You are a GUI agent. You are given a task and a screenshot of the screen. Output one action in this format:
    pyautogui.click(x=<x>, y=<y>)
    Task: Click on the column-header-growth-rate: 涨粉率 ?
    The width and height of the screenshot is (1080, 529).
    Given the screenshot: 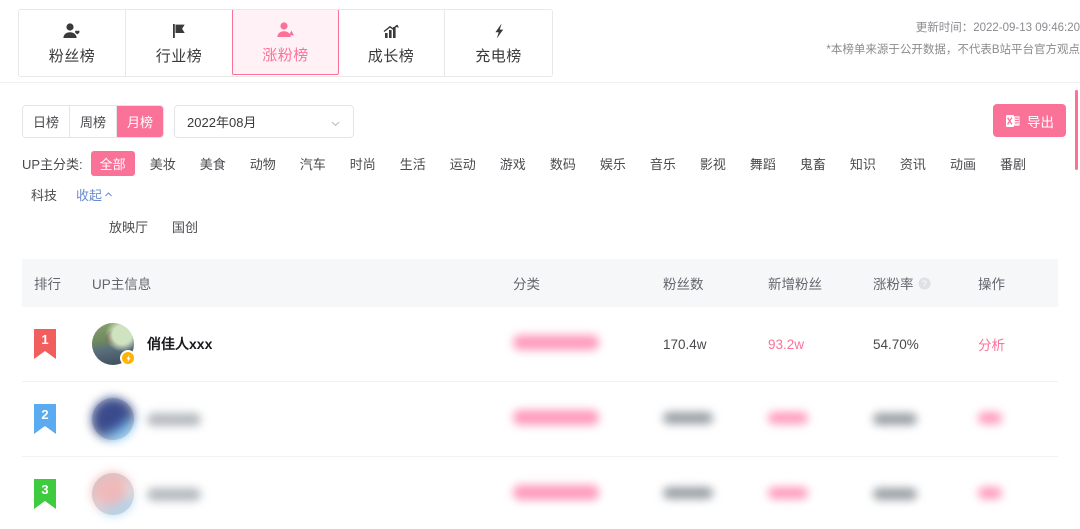 What is the action you would take?
    pyautogui.click(x=925, y=283)
    